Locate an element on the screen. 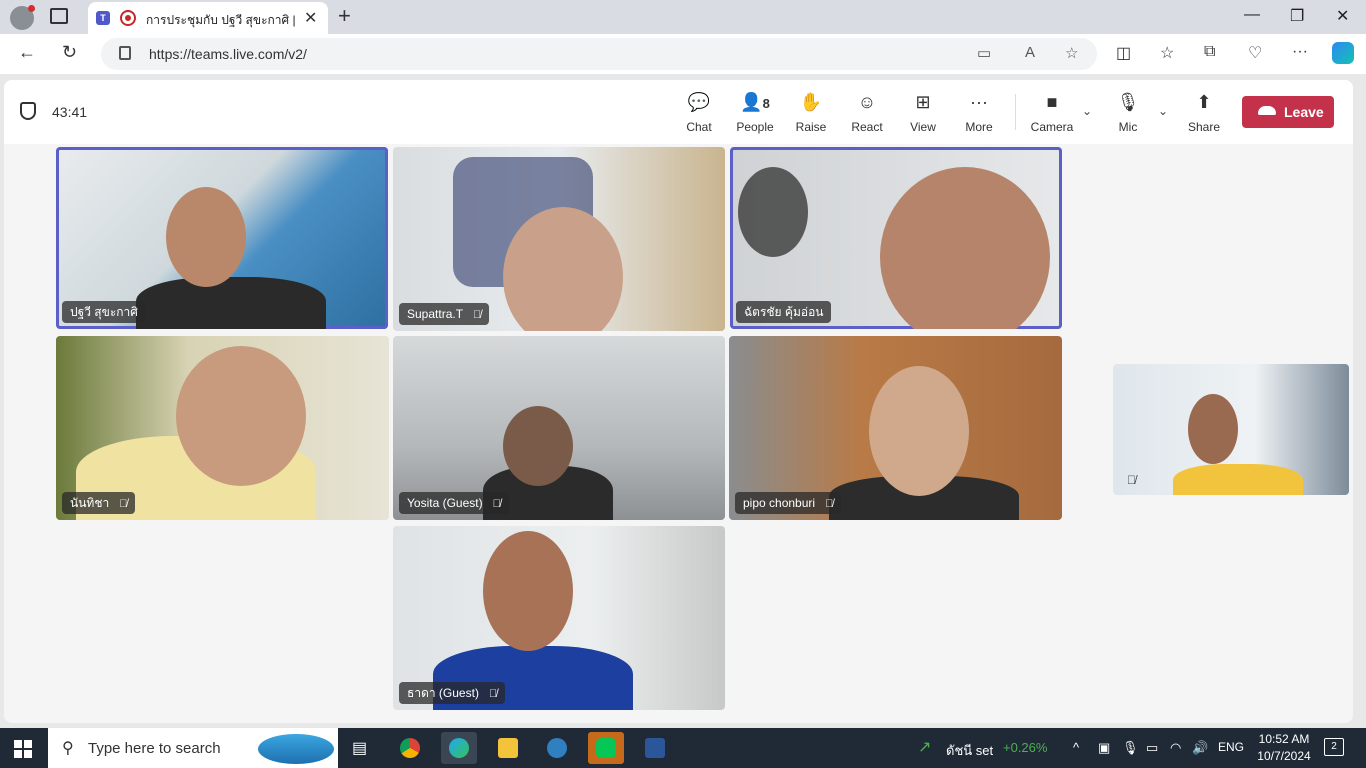 This screenshot has height=768, width=1366. participant-name-tag: Supattra.T 🎙̸ is located at coordinates (444, 314).